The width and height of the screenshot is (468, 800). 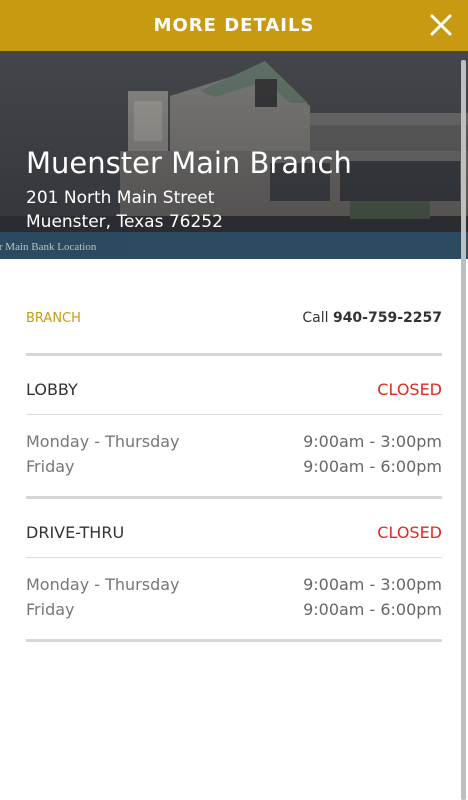 I want to click on scrollbar, so click(x=463, y=430).